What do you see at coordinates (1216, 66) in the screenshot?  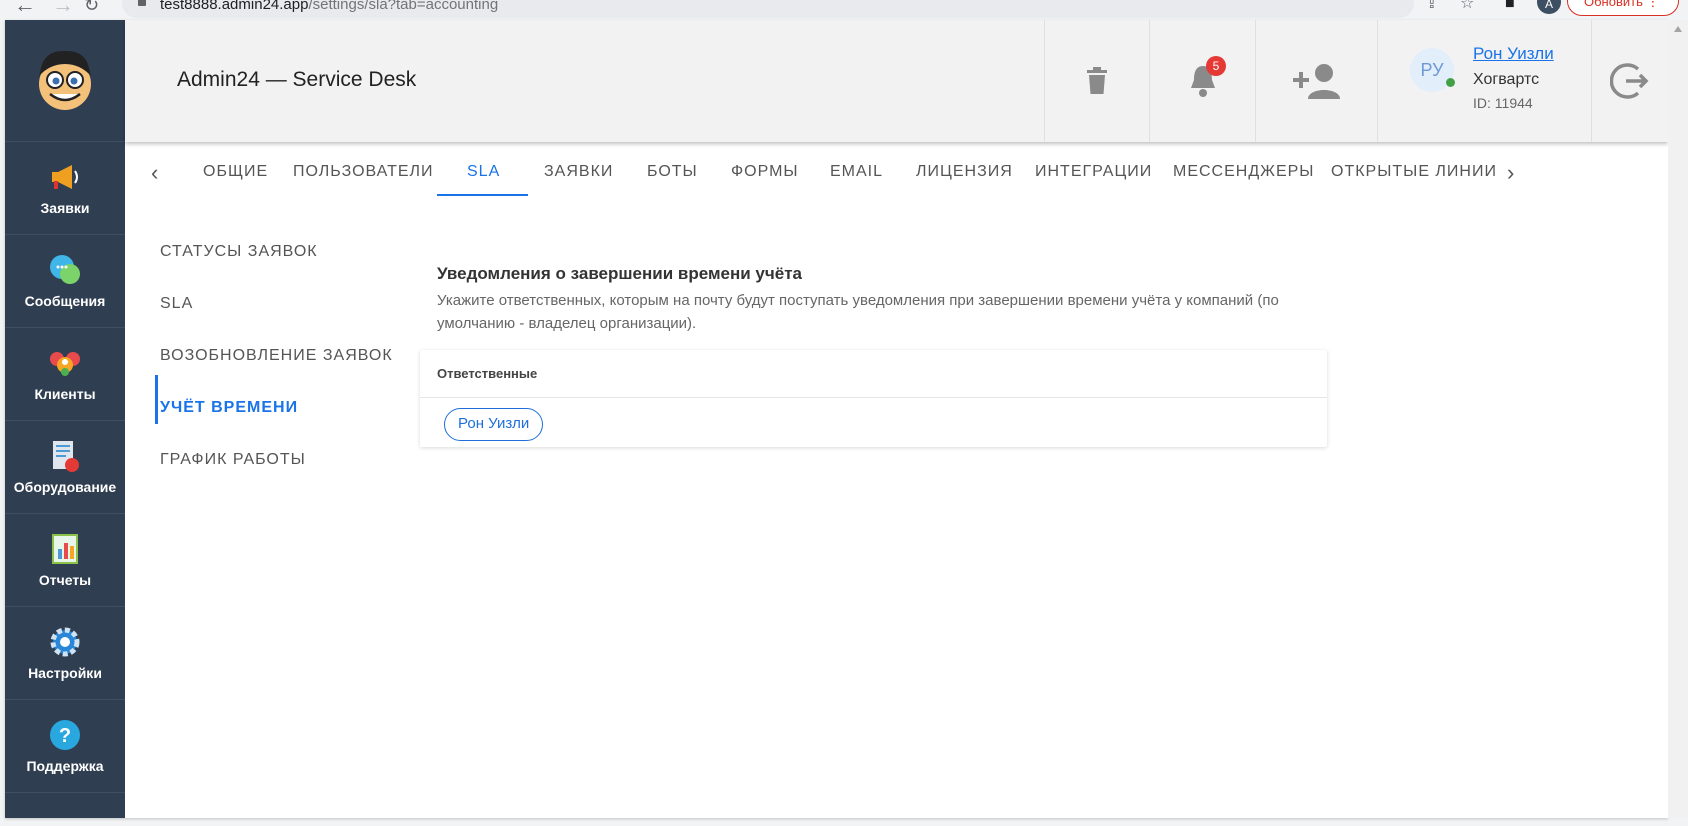 I see `notification-count-badge: 5` at bounding box center [1216, 66].